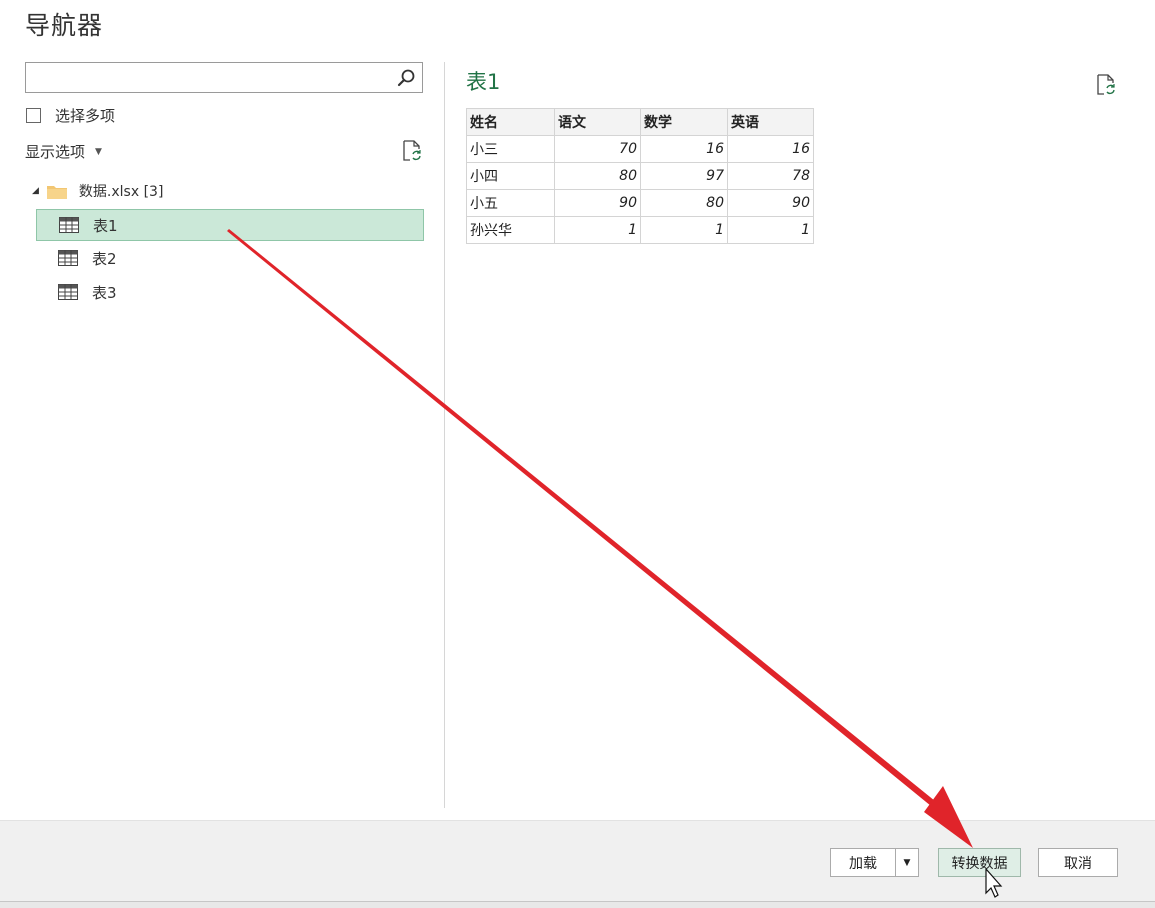 This screenshot has height=908, width=1155. What do you see at coordinates (684, 176) in the screenshot?
I see `table-cell: 97` at bounding box center [684, 176].